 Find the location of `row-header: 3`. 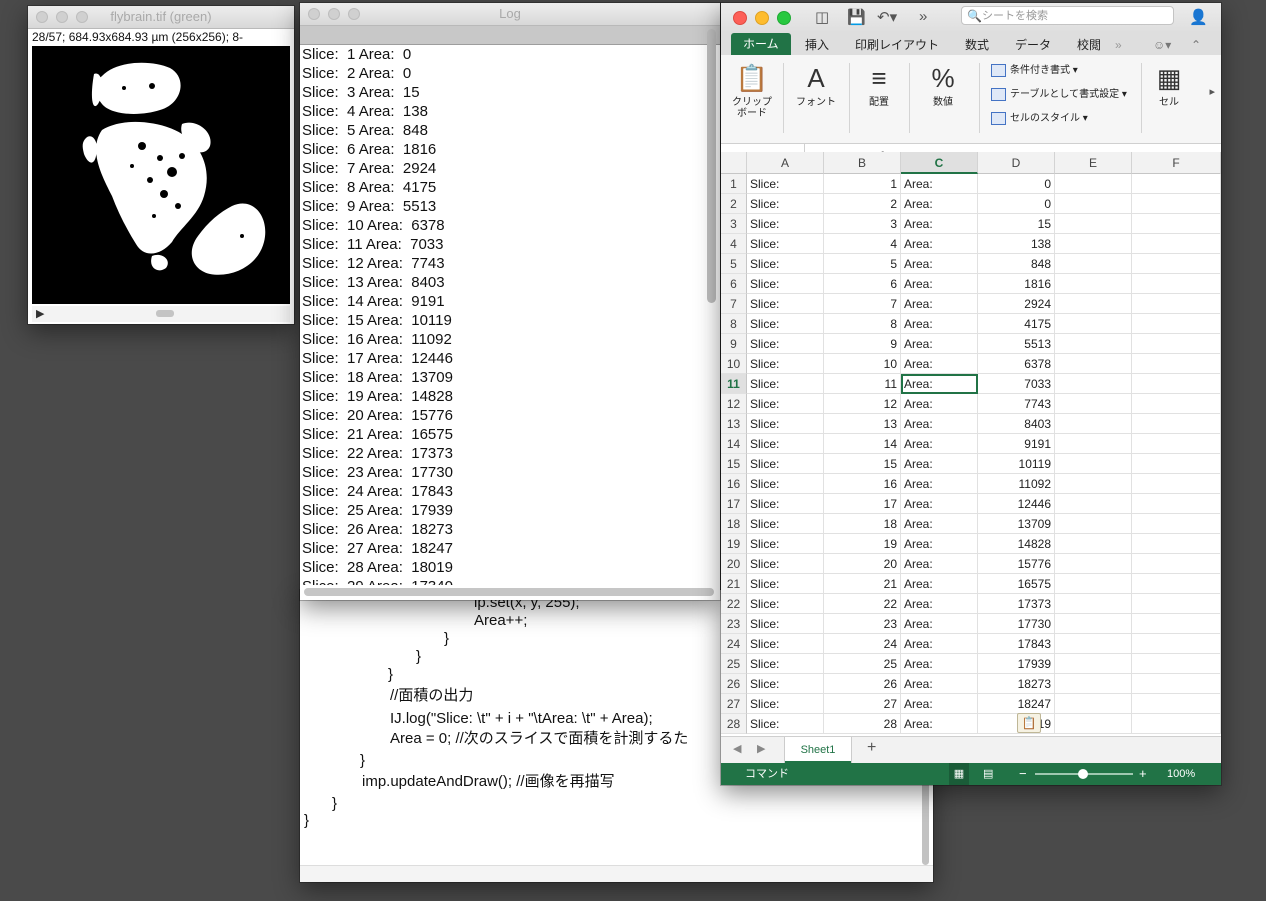

row-header: 3 is located at coordinates (734, 224).